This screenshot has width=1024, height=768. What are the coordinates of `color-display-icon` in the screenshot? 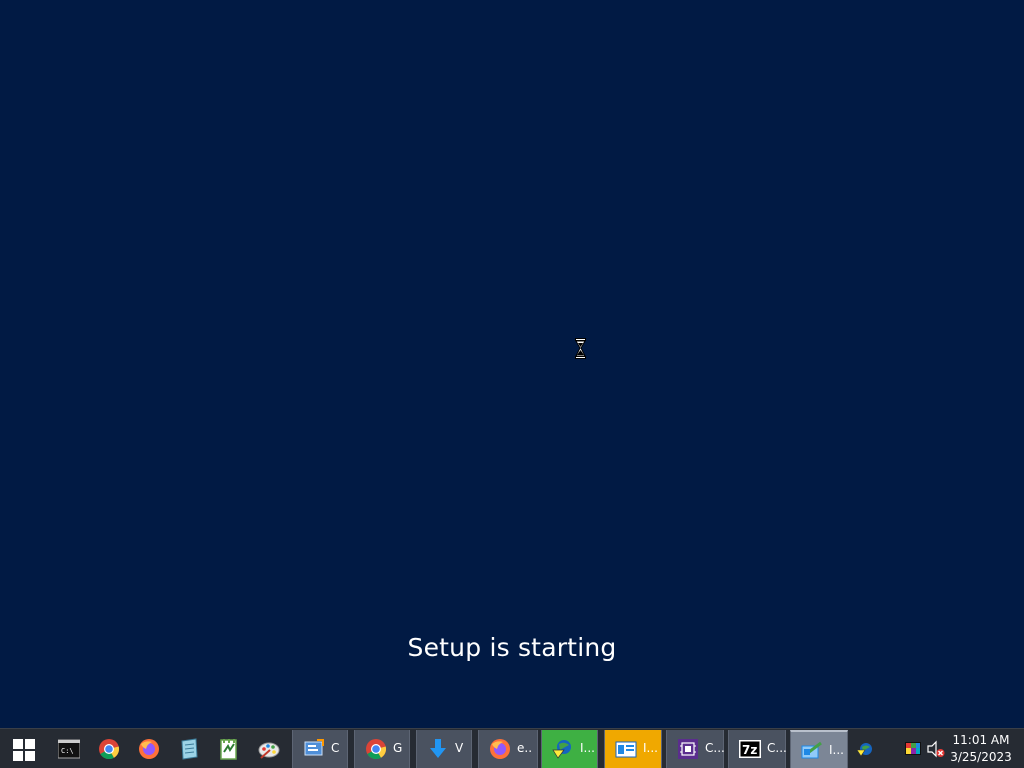 It's located at (913, 749).